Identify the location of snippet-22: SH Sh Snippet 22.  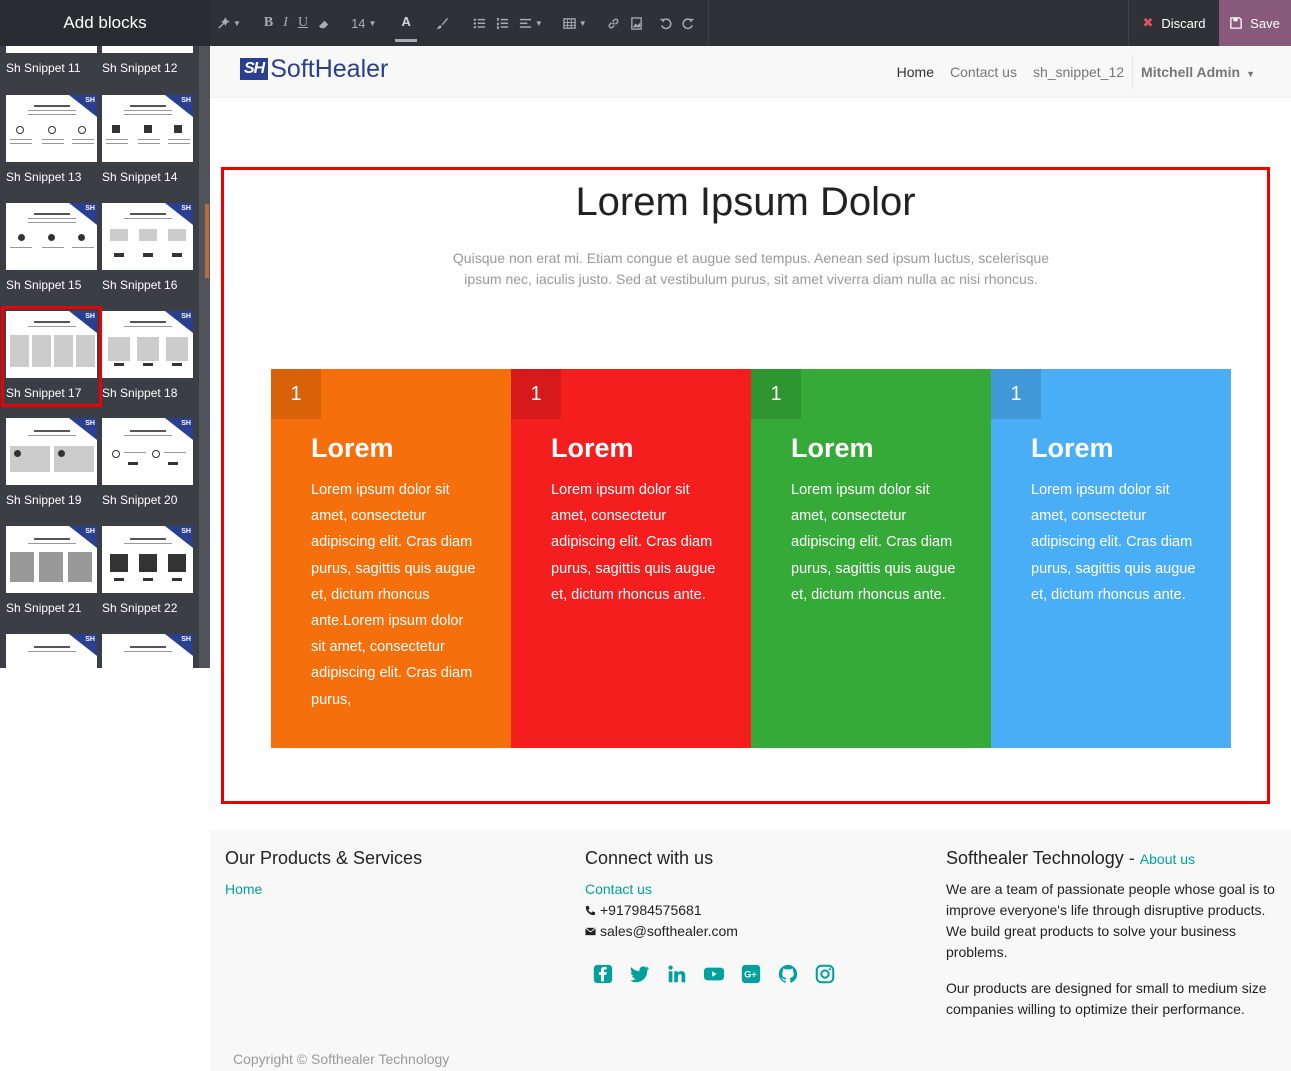
(148, 570).